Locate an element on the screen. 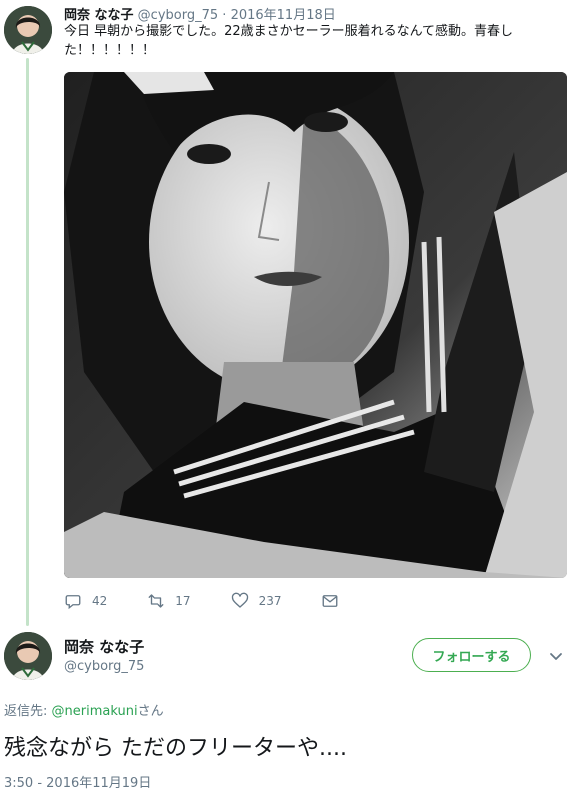 The height and width of the screenshot is (797, 583). tweet-actions: 42 17 237 is located at coordinates (226, 601).